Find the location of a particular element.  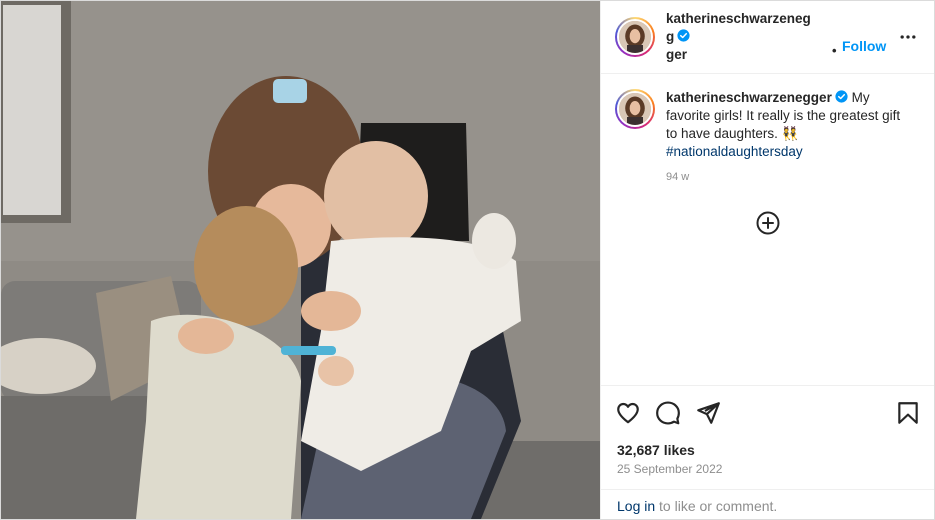

post-header: katherineschwarzenegg ger • Follow is located at coordinates (767, 37).